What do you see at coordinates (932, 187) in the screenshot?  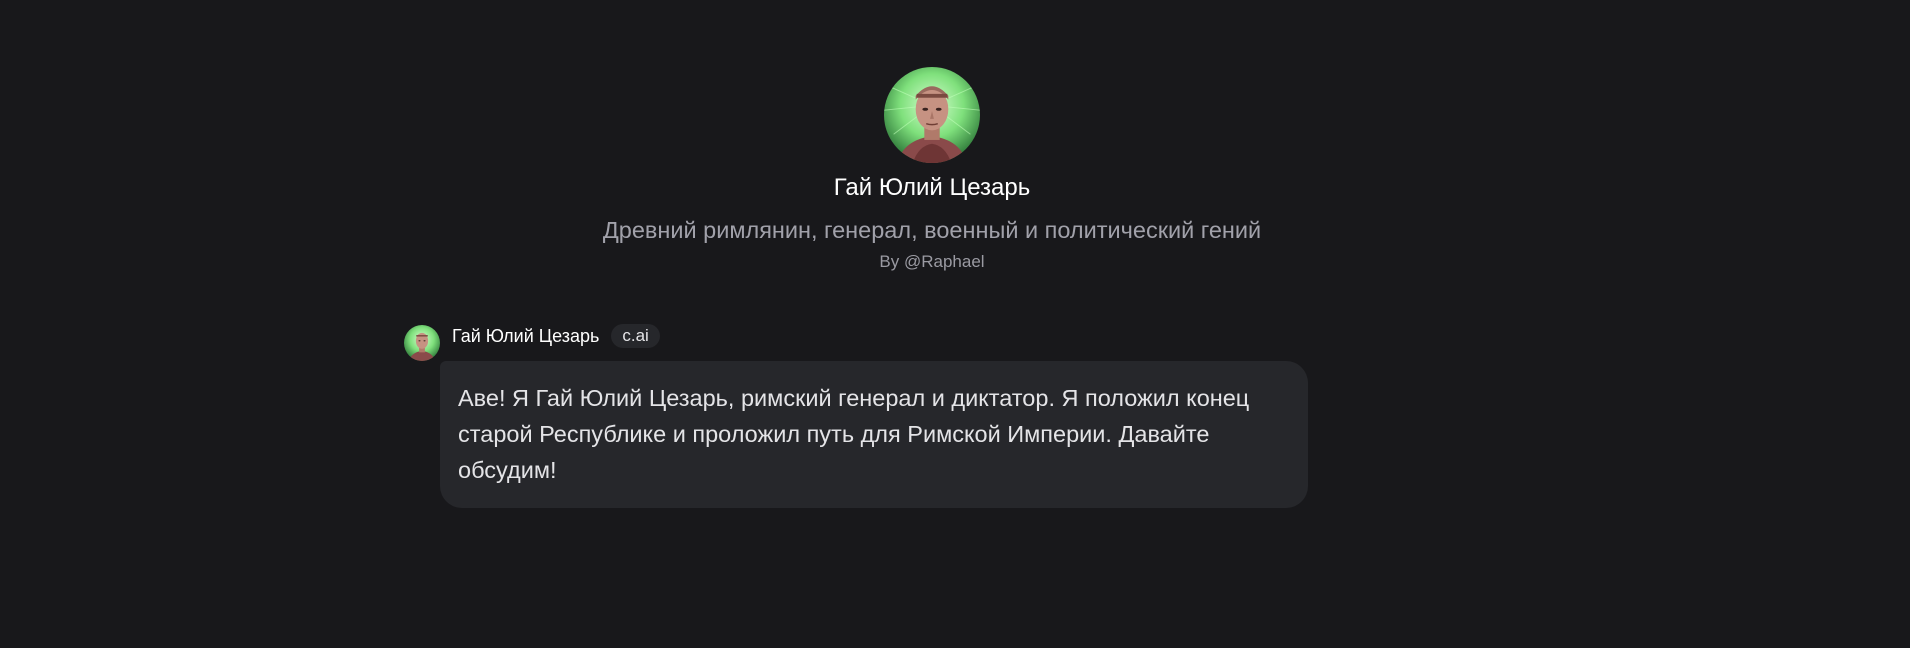 I see `character-name: Гай Юлий Цезарь` at bounding box center [932, 187].